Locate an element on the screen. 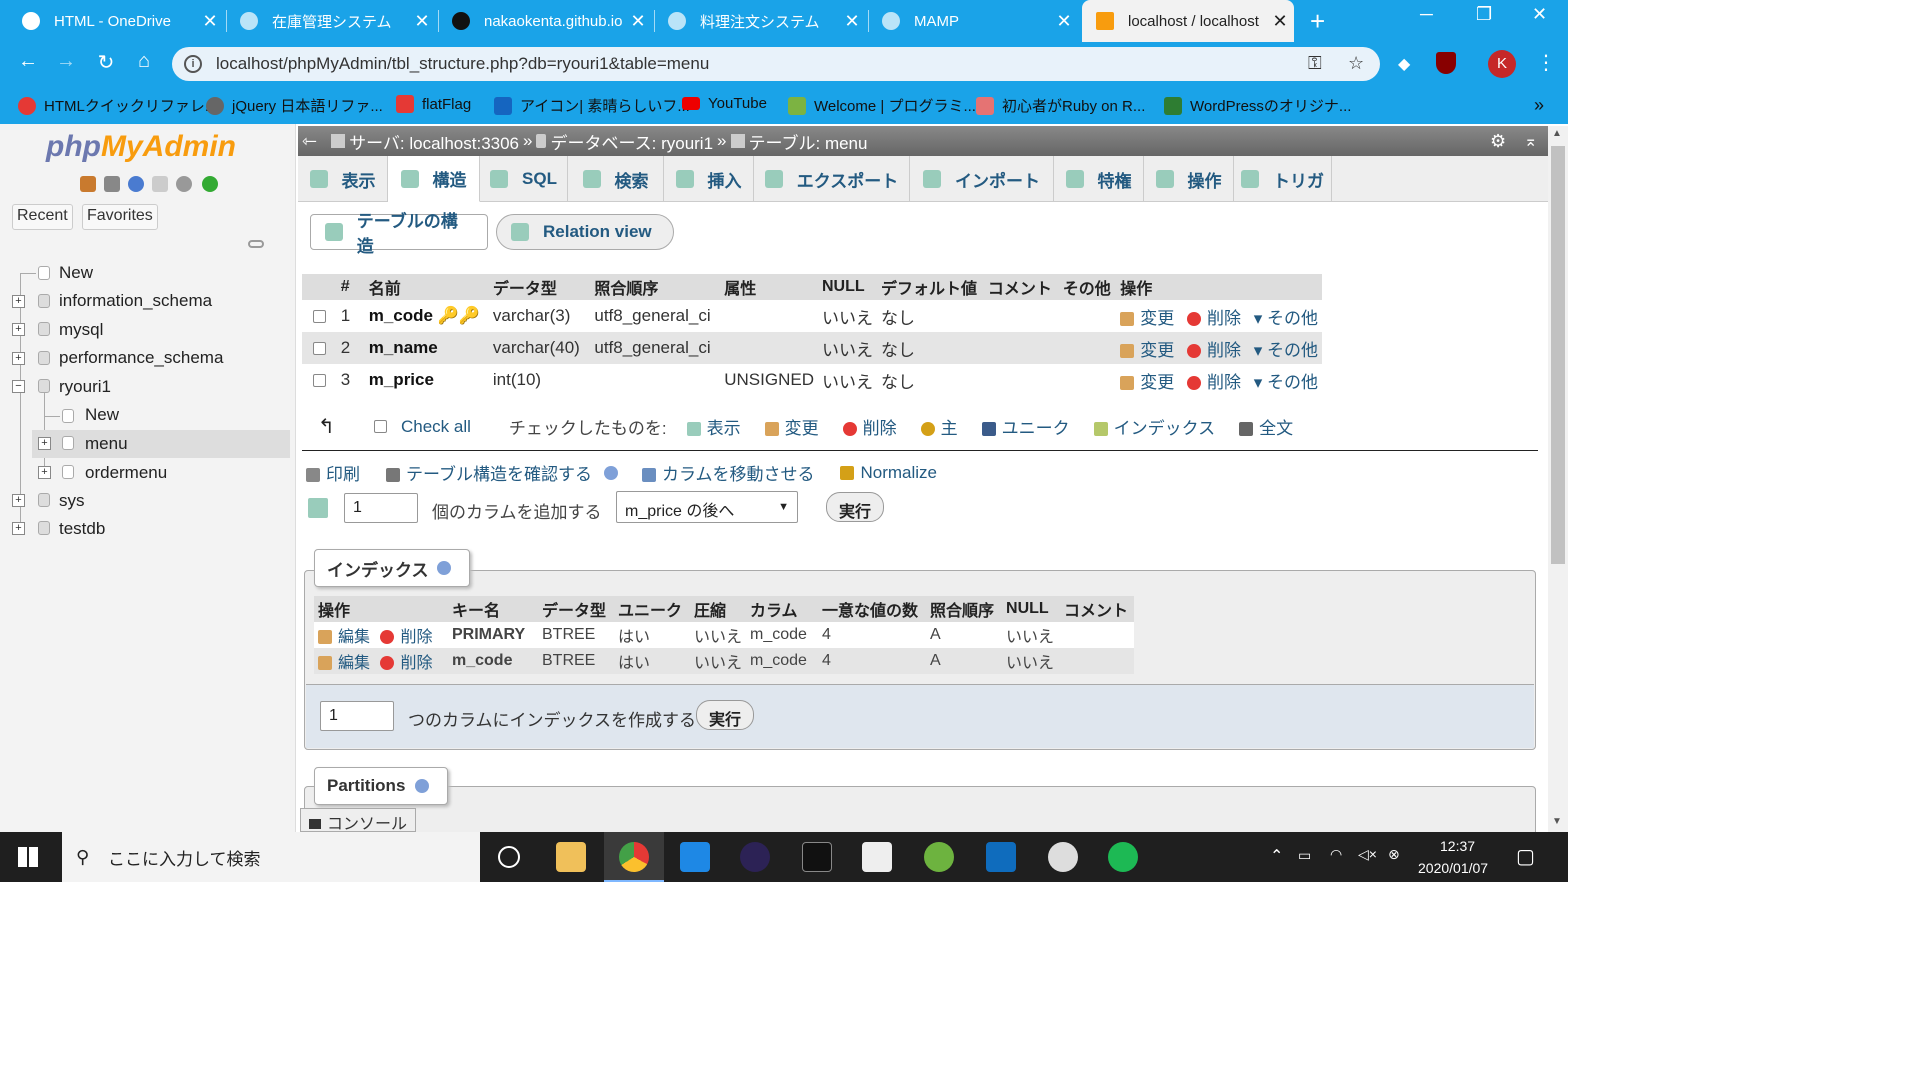 This screenshot has width=1920, height=1080. print-link: 印刷 is located at coordinates (333, 472).